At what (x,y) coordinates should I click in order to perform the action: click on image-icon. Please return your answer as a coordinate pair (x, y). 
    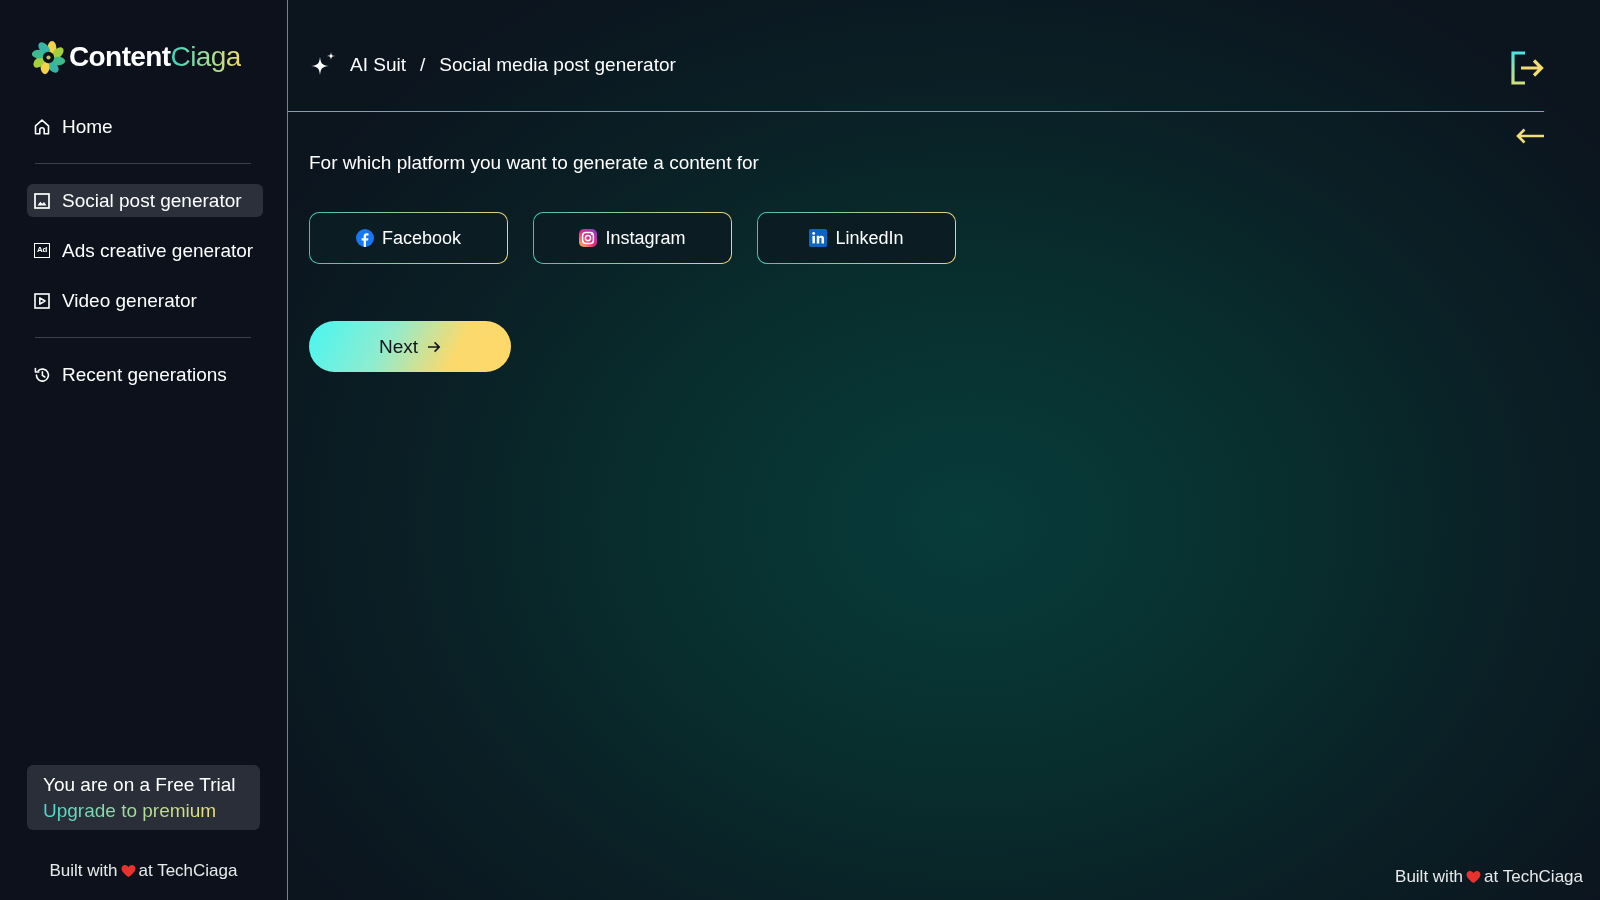
    Looking at the image, I should click on (42, 200).